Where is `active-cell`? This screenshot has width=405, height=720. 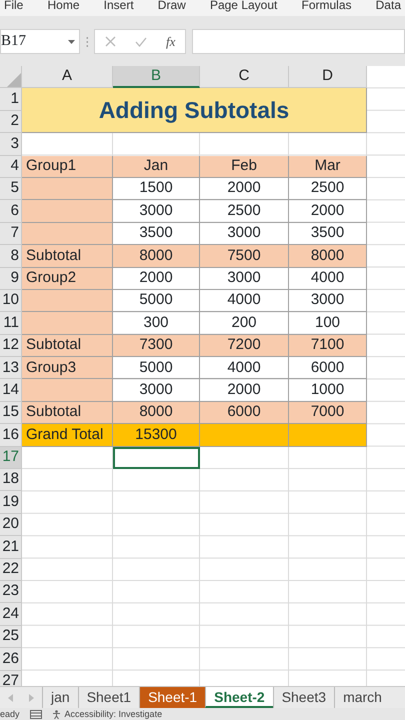 active-cell is located at coordinates (156, 458).